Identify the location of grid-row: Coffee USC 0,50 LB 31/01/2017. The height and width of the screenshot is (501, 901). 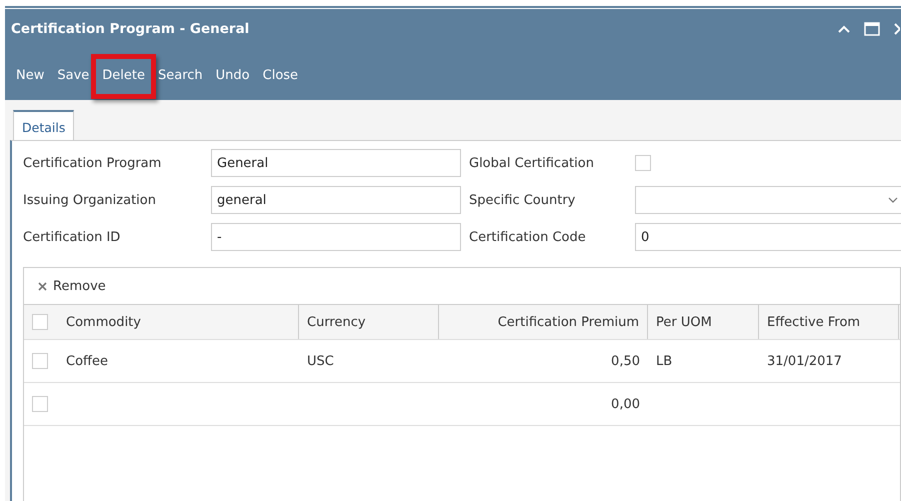
(462, 361).